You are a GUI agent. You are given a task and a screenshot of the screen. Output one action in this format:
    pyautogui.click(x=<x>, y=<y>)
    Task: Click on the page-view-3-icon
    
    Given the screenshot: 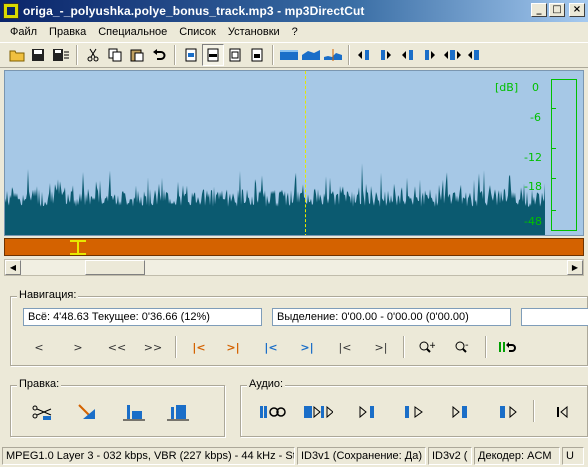 What is the action you would take?
    pyautogui.click(x=235, y=55)
    